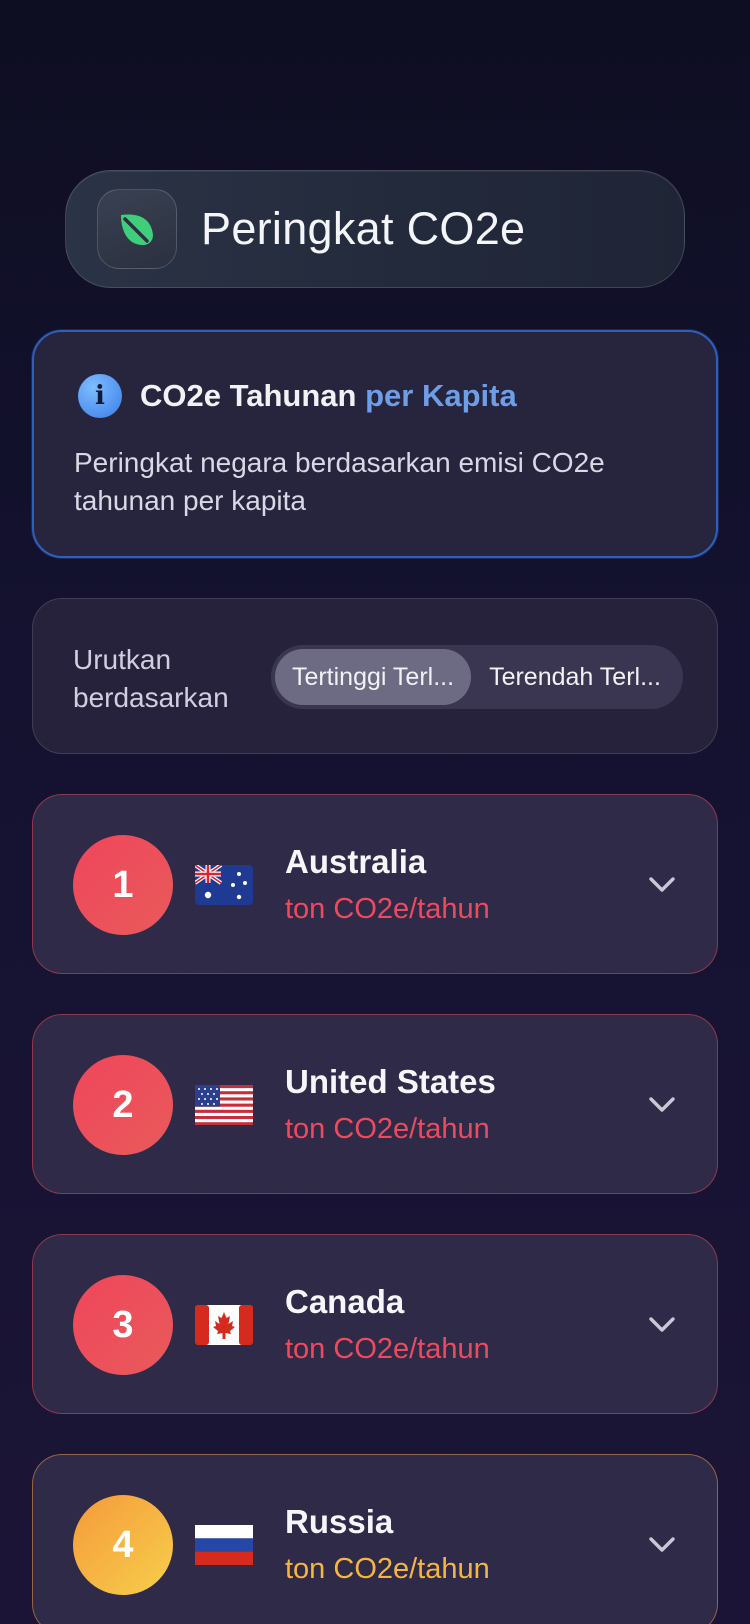 This screenshot has width=750, height=1624. Describe the element at coordinates (345, 1301) in the screenshot. I see `country-name: Canada` at that location.